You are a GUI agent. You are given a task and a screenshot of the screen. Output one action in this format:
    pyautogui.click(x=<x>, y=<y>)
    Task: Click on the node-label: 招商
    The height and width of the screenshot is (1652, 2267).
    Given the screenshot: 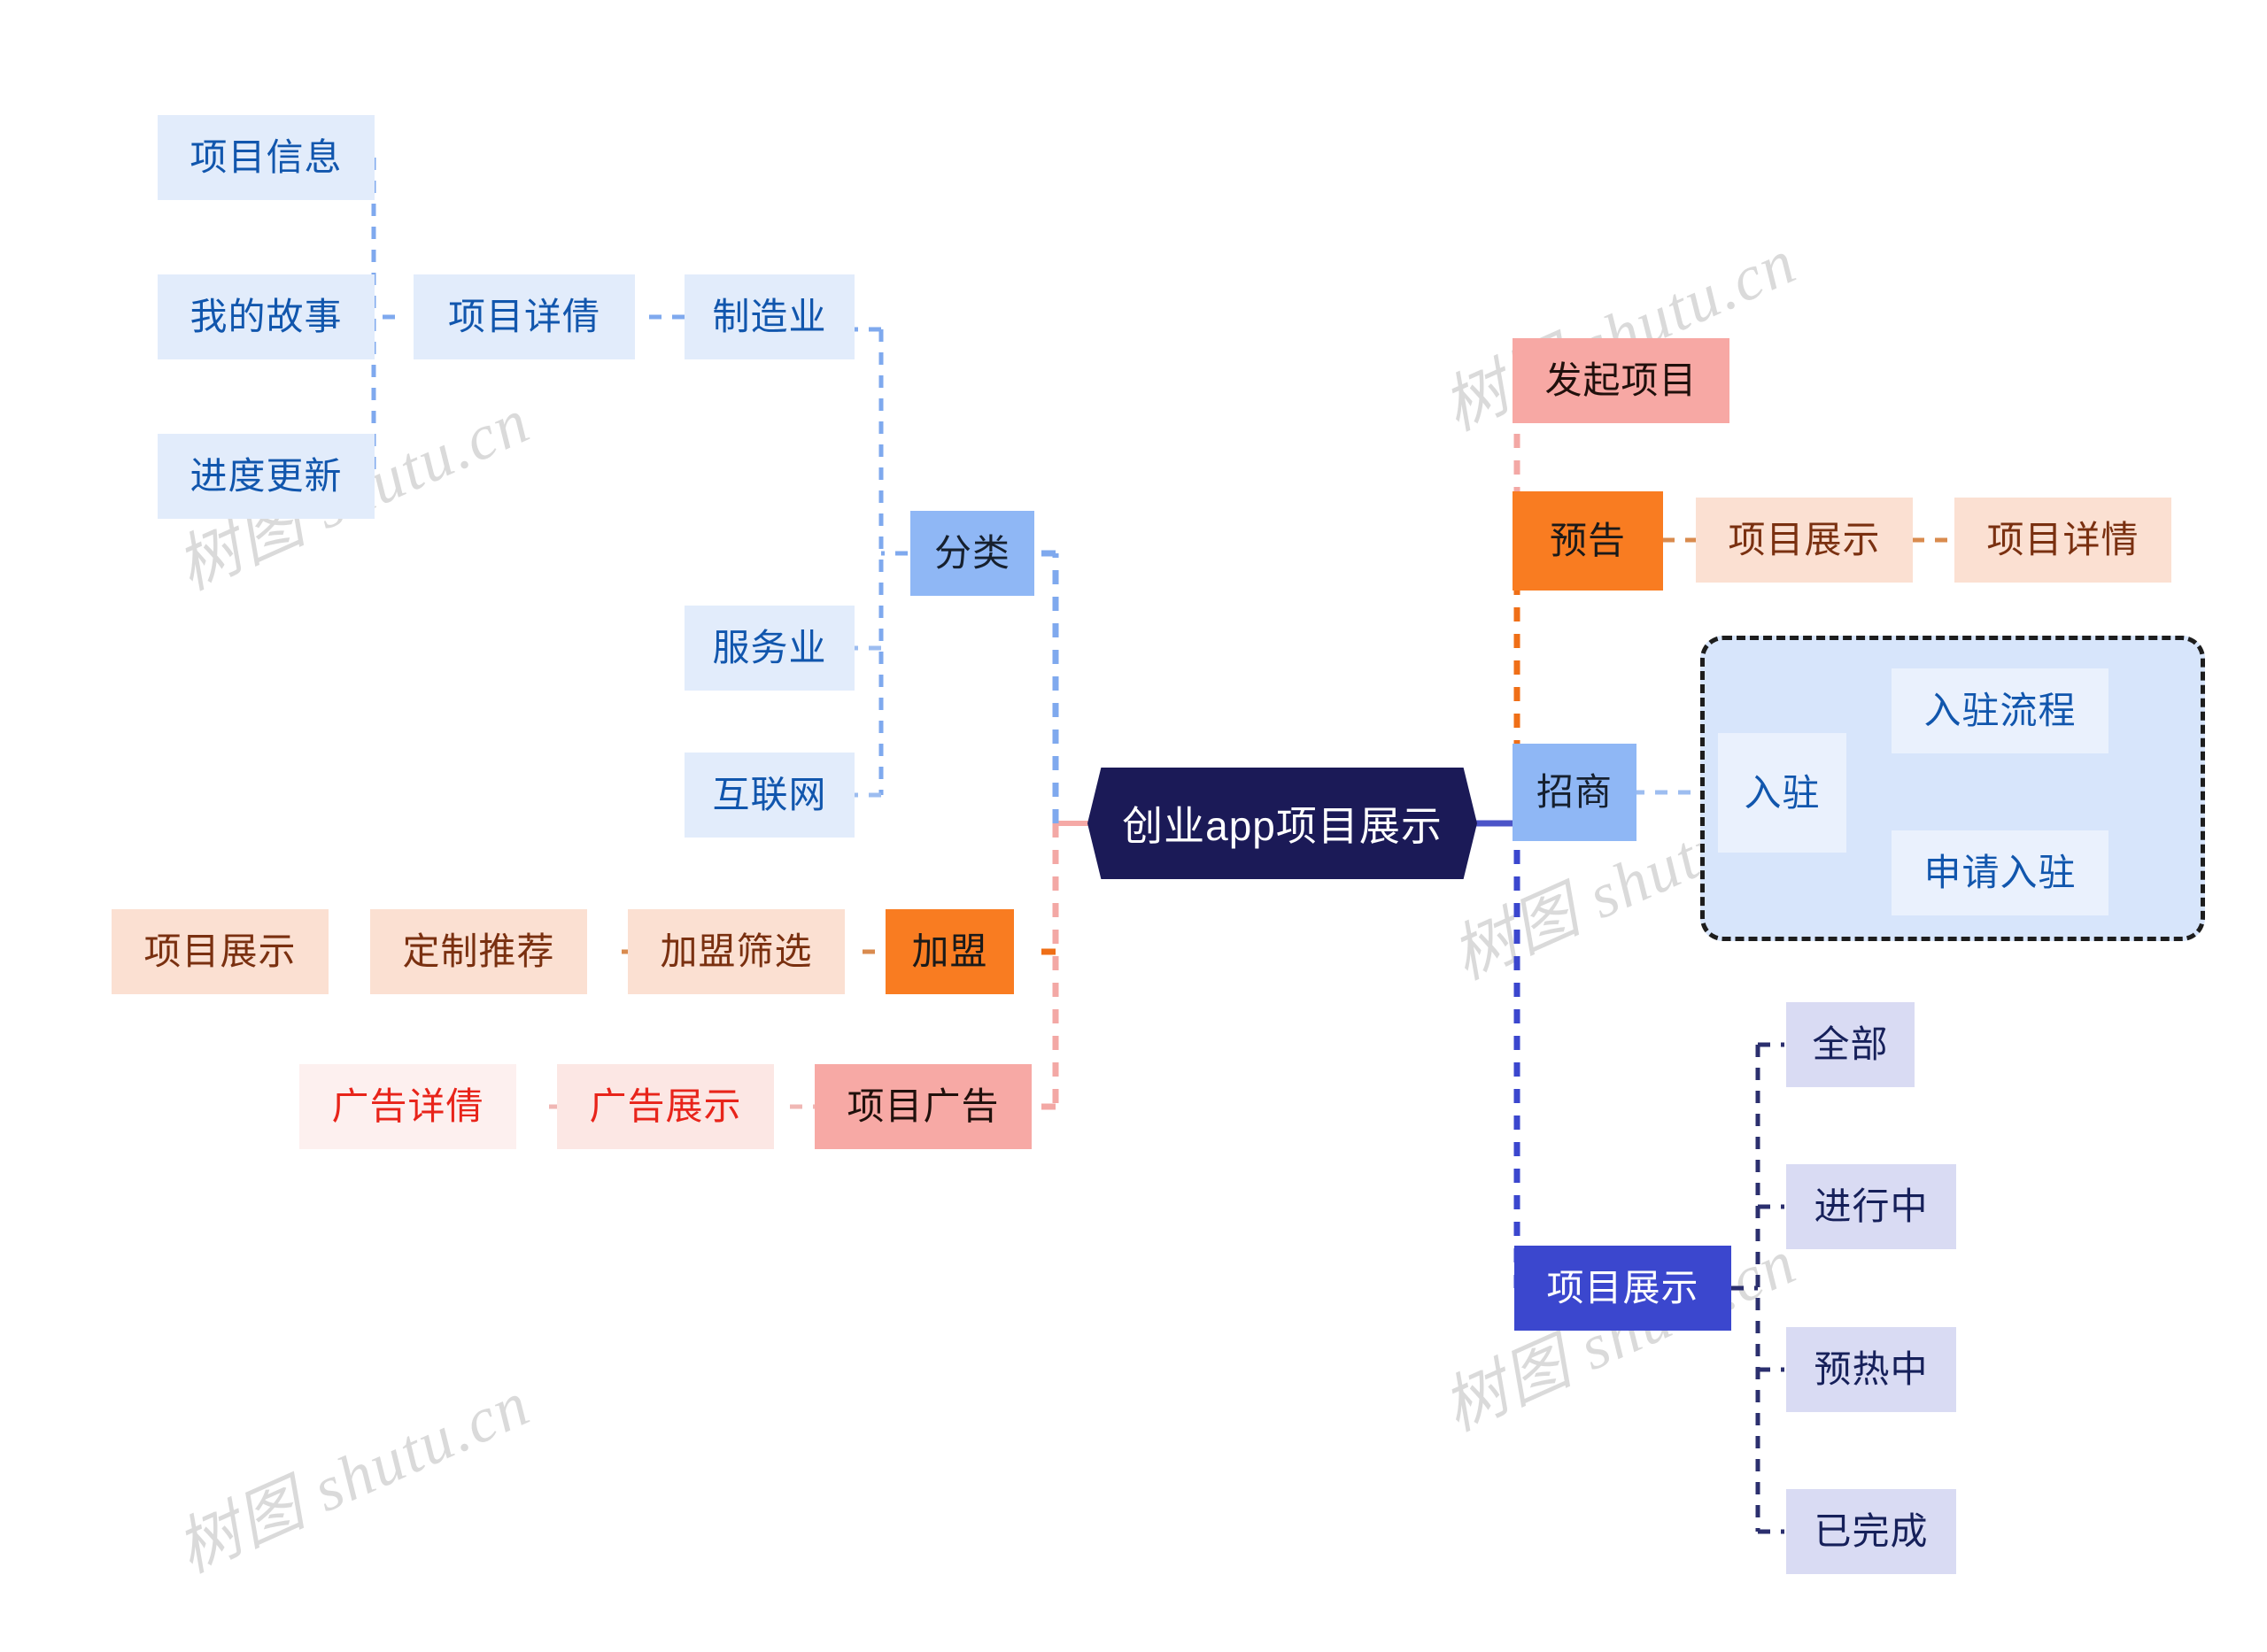 What is the action you would take?
    pyautogui.click(x=1574, y=792)
    